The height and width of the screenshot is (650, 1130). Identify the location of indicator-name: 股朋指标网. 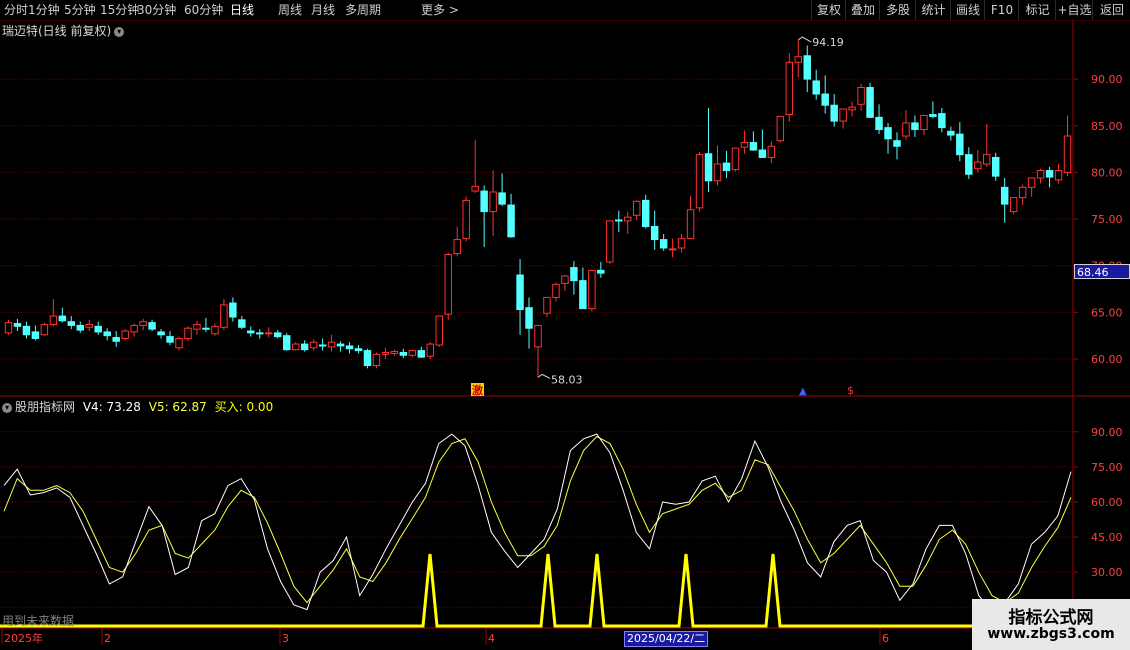
(45, 407).